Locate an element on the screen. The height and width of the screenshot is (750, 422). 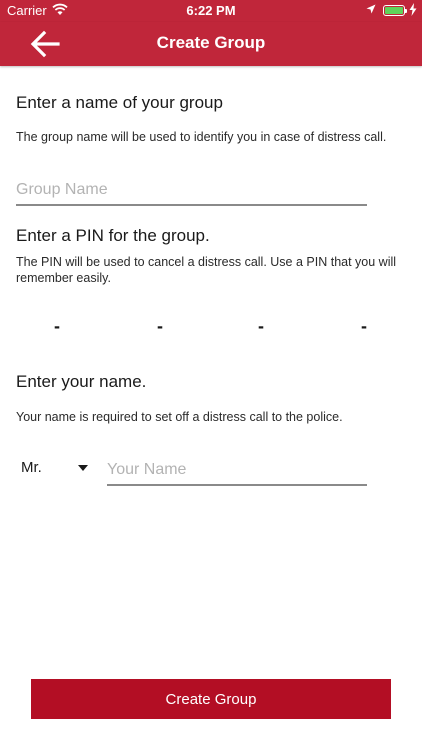
caret-down-icon is located at coordinates (83, 468).